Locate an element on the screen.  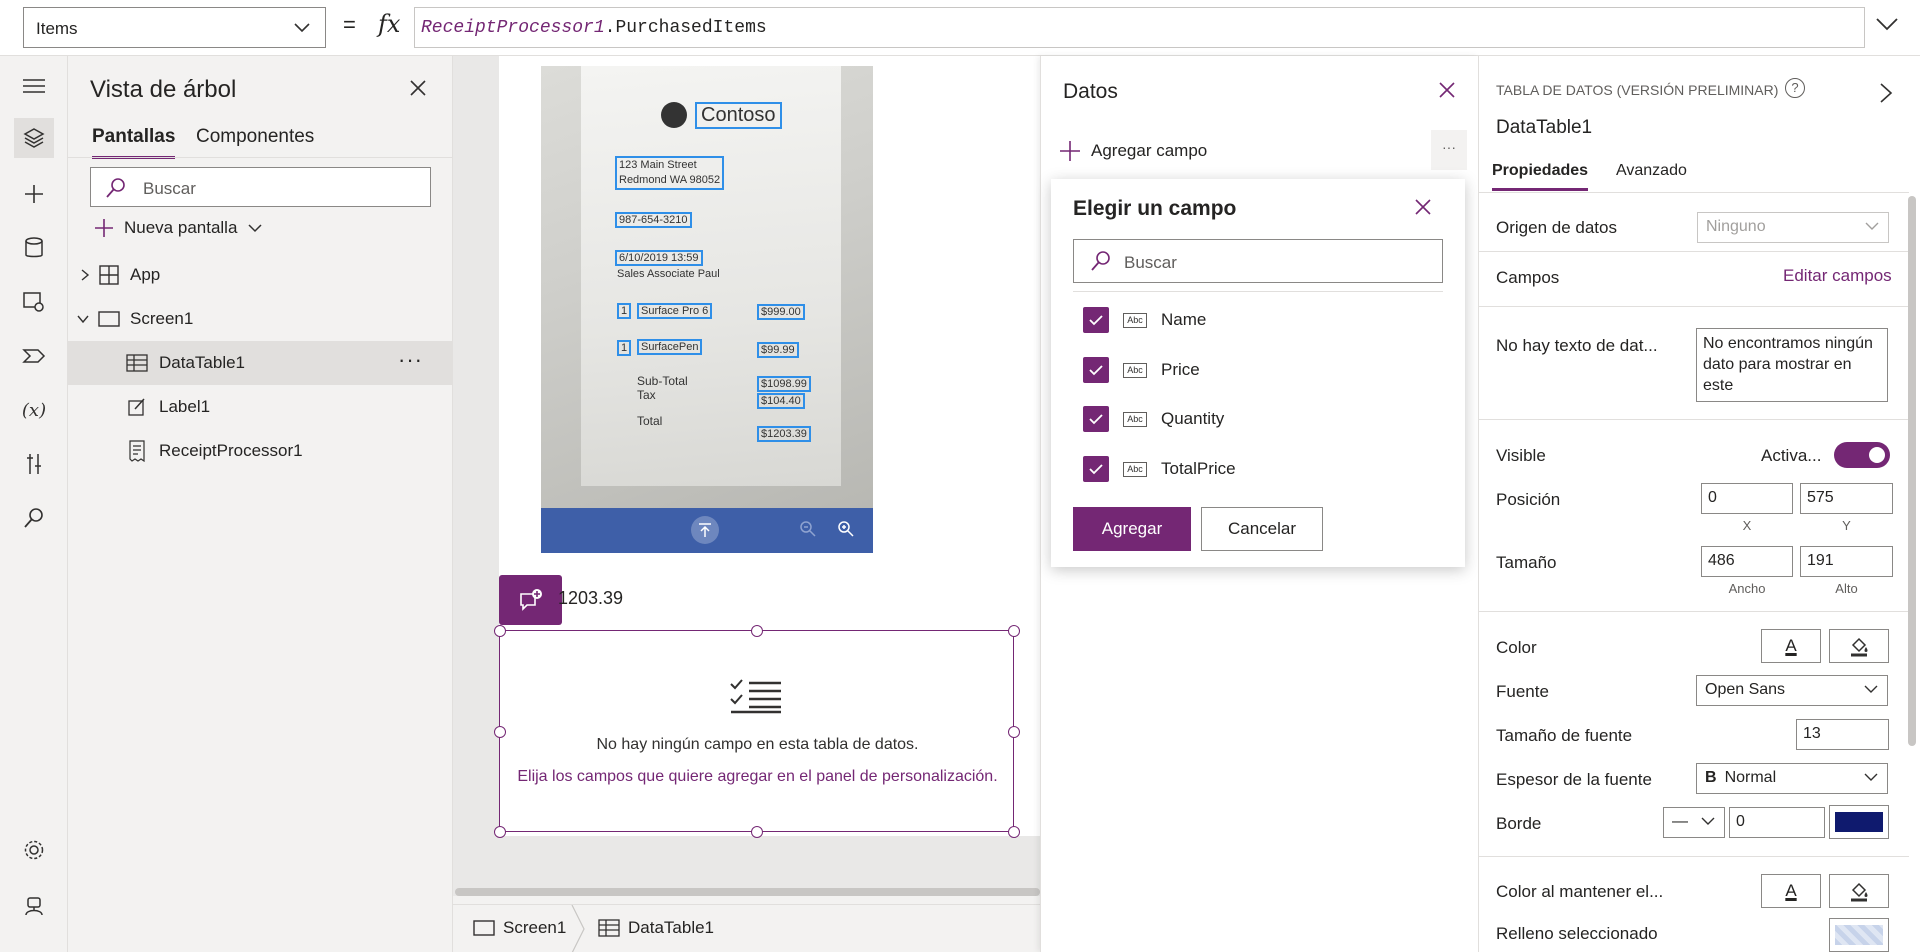
position-y-input: 575 is located at coordinates (1846, 498).